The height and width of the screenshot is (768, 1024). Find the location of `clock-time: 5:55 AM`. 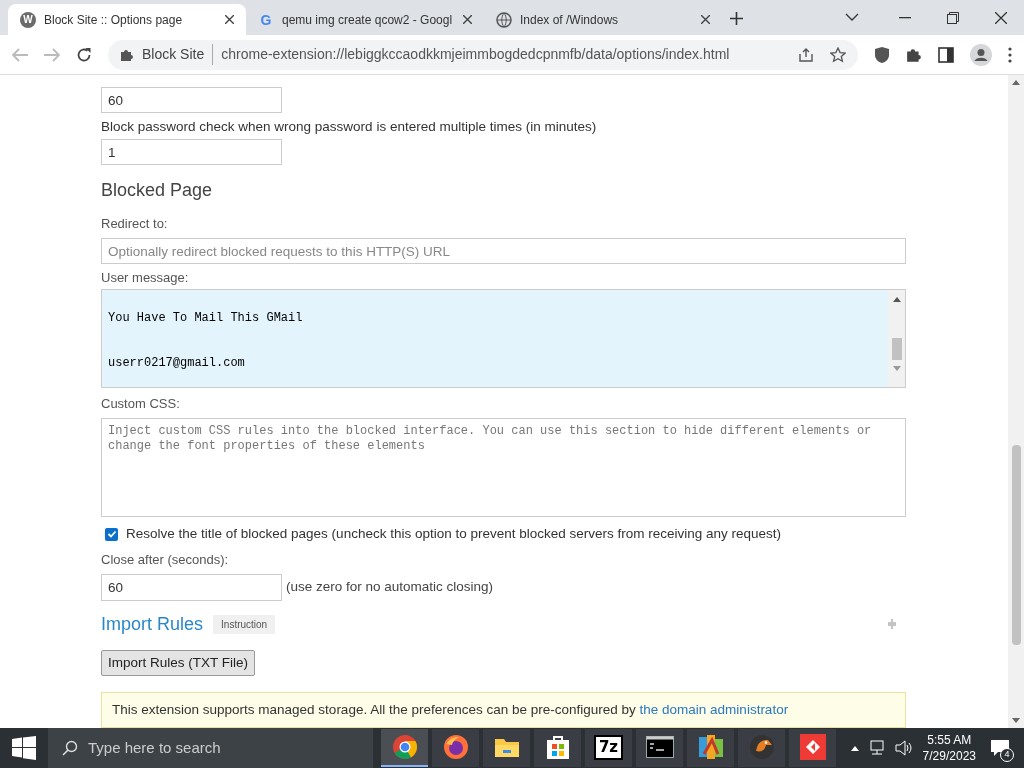

clock-time: 5:55 AM is located at coordinates (949, 740).